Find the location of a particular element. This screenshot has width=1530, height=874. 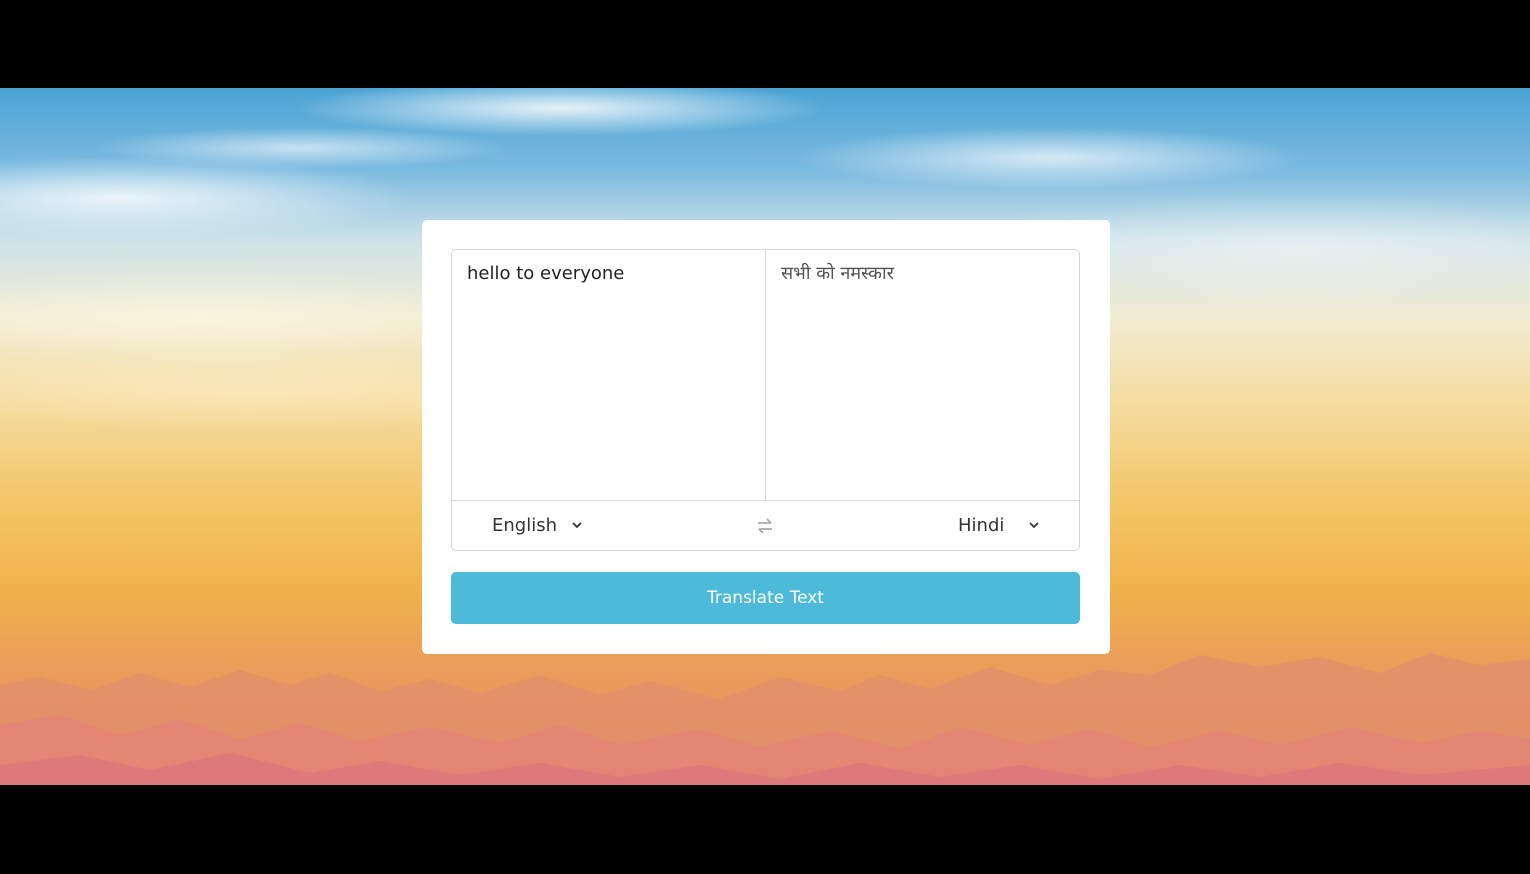

to-text-output: सभी को नमस्कार is located at coordinates (922, 375).